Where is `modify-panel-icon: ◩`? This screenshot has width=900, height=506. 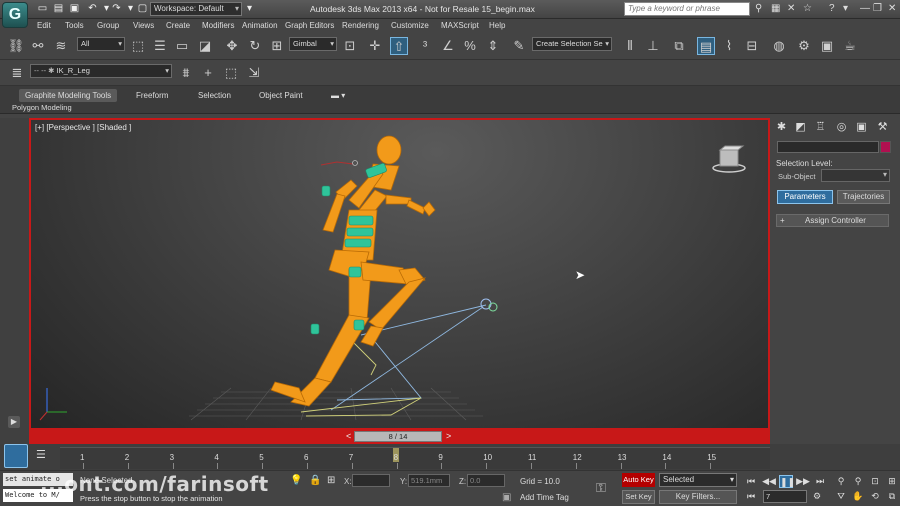
modify-panel-icon: ◩ is located at coordinates (800, 127).